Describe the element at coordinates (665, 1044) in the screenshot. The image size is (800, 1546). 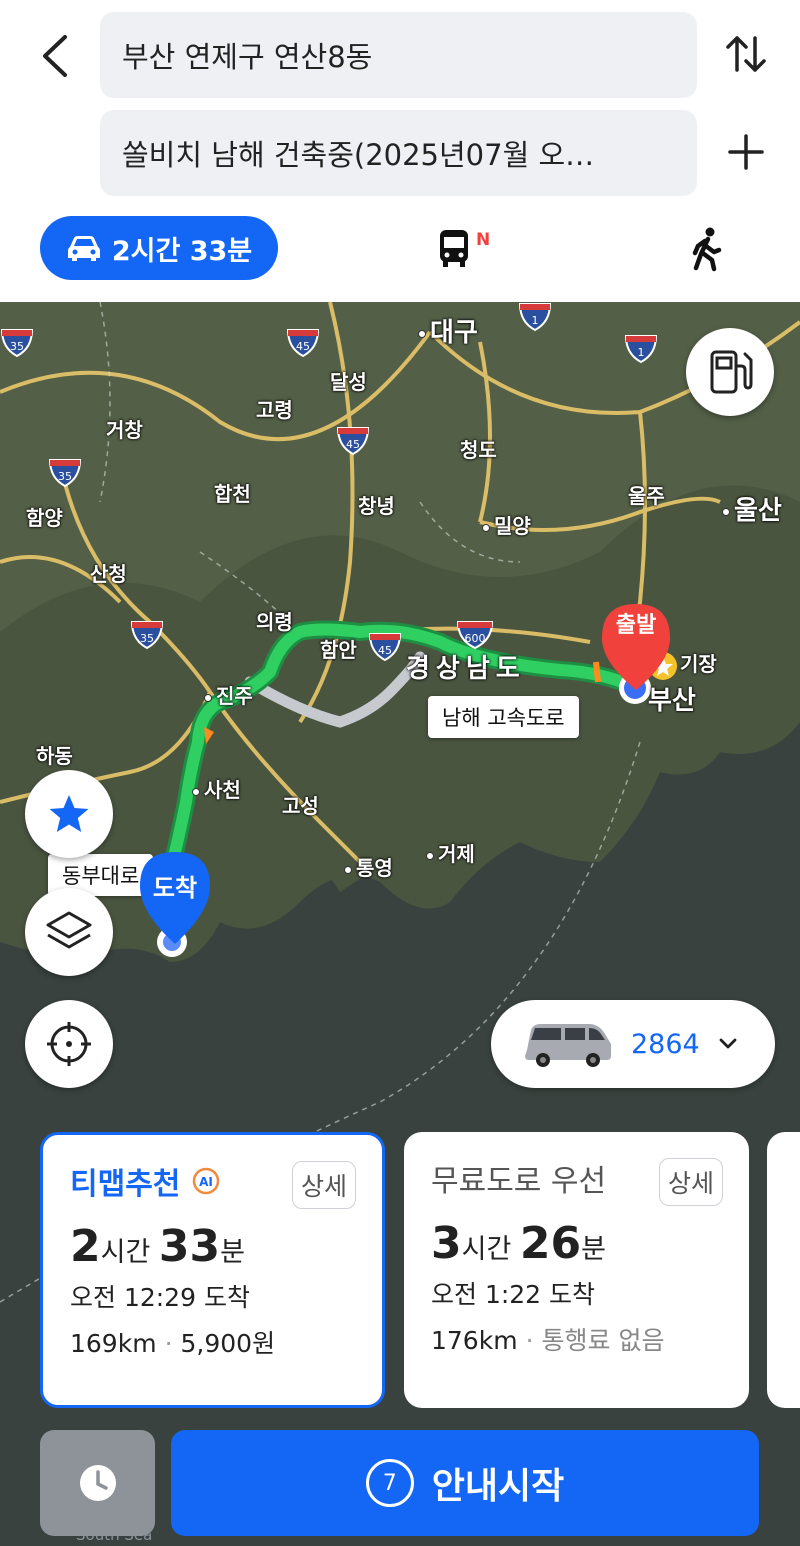
I see `vehicle-number: 2864` at that location.